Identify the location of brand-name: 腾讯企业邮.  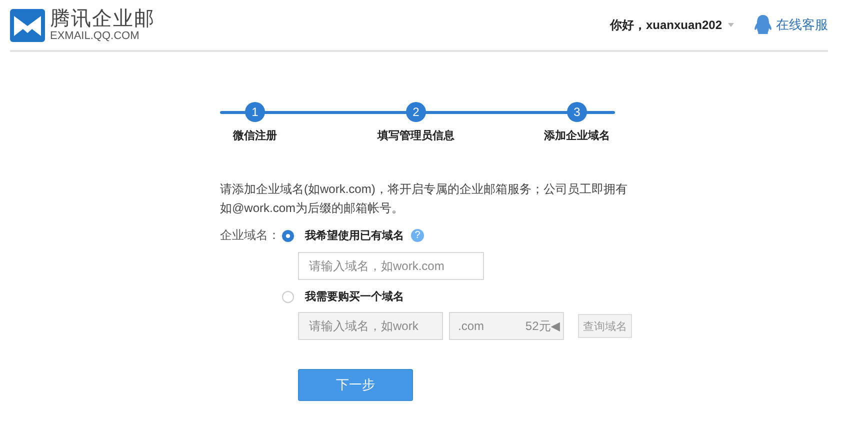
(102, 19).